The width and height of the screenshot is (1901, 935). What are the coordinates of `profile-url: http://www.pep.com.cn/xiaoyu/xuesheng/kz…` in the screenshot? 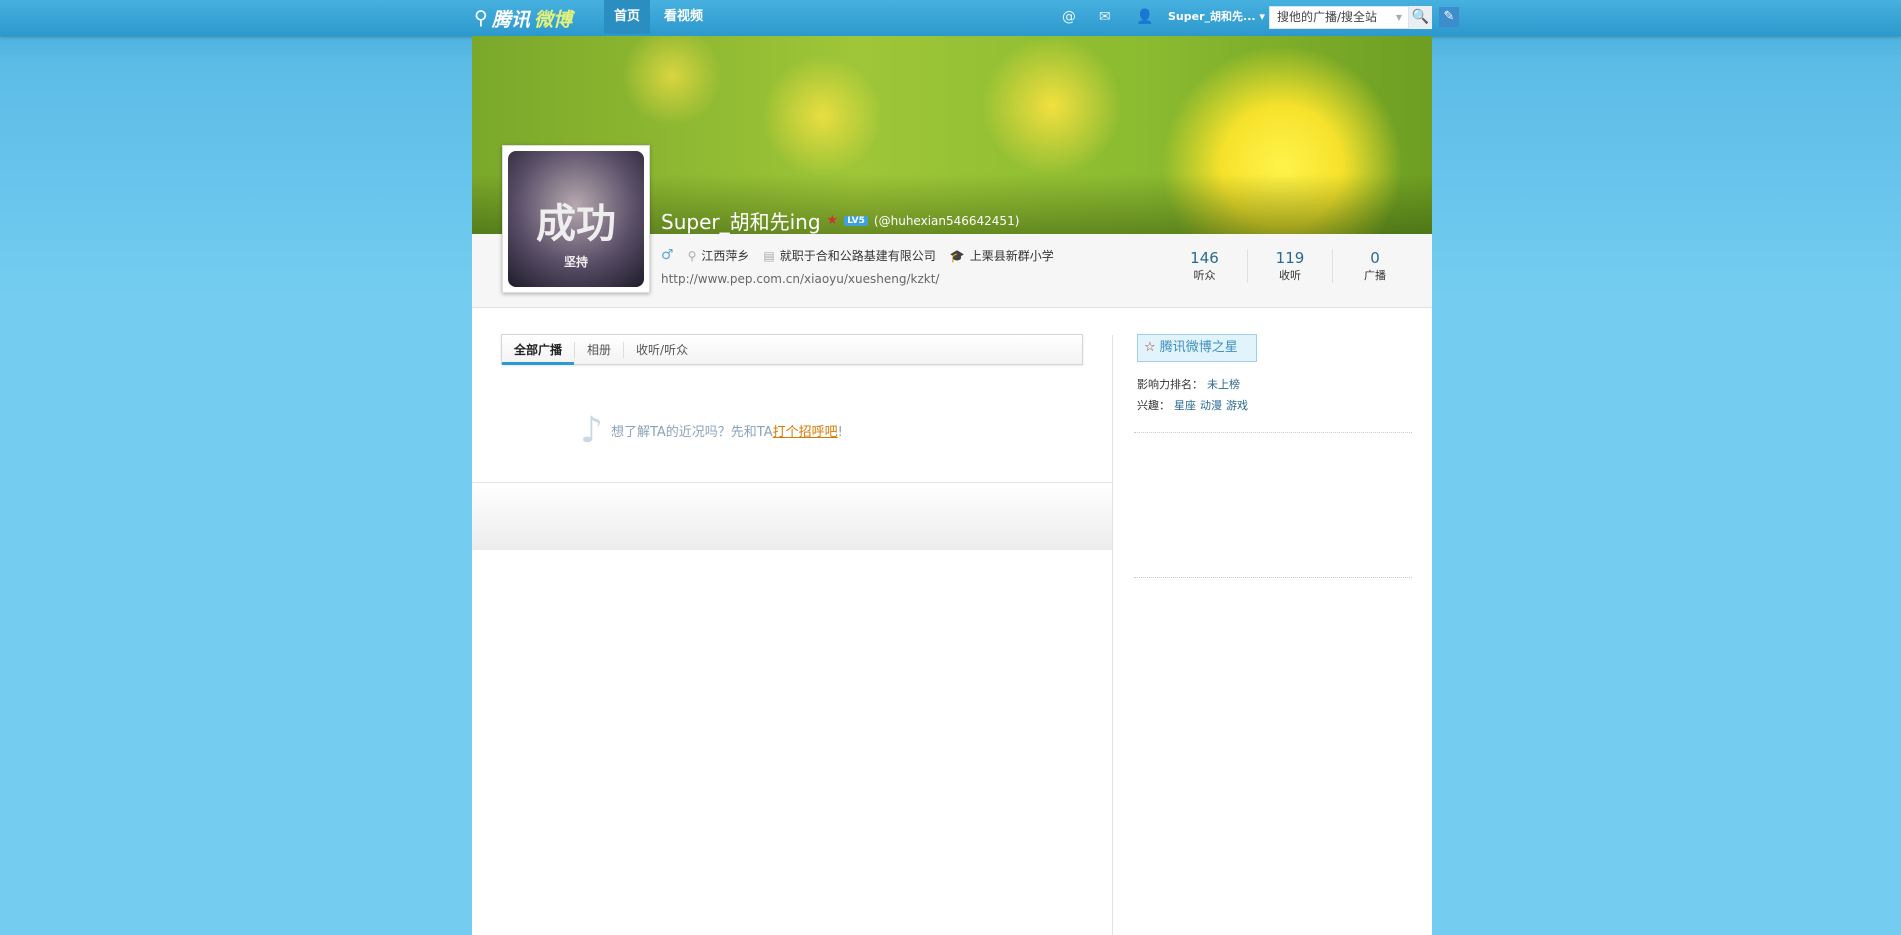 It's located at (800, 279).